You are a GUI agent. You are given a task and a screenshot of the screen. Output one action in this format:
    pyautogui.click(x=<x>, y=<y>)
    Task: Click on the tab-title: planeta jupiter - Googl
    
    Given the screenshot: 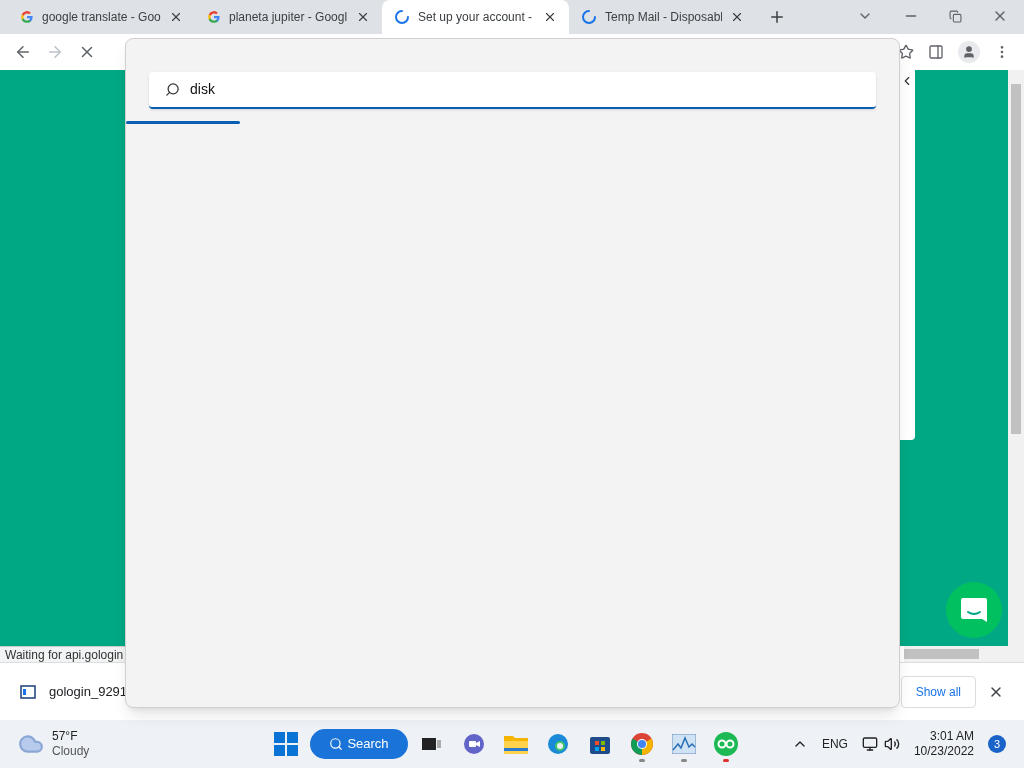 What is the action you would take?
    pyautogui.click(x=288, y=17)
    